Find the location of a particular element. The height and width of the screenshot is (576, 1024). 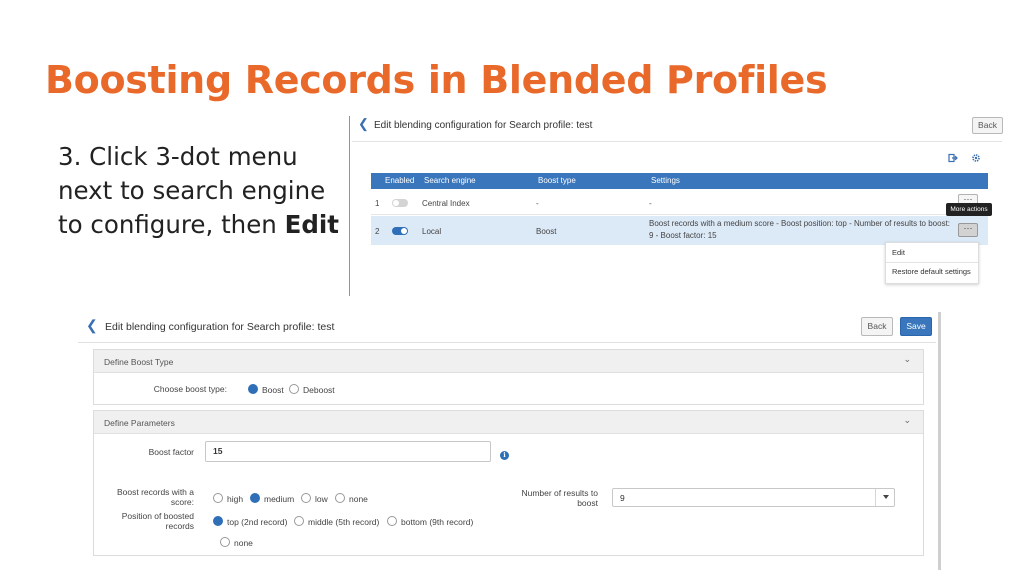

position-top-label: top (2nd record) is located at coordinates (257, 522).